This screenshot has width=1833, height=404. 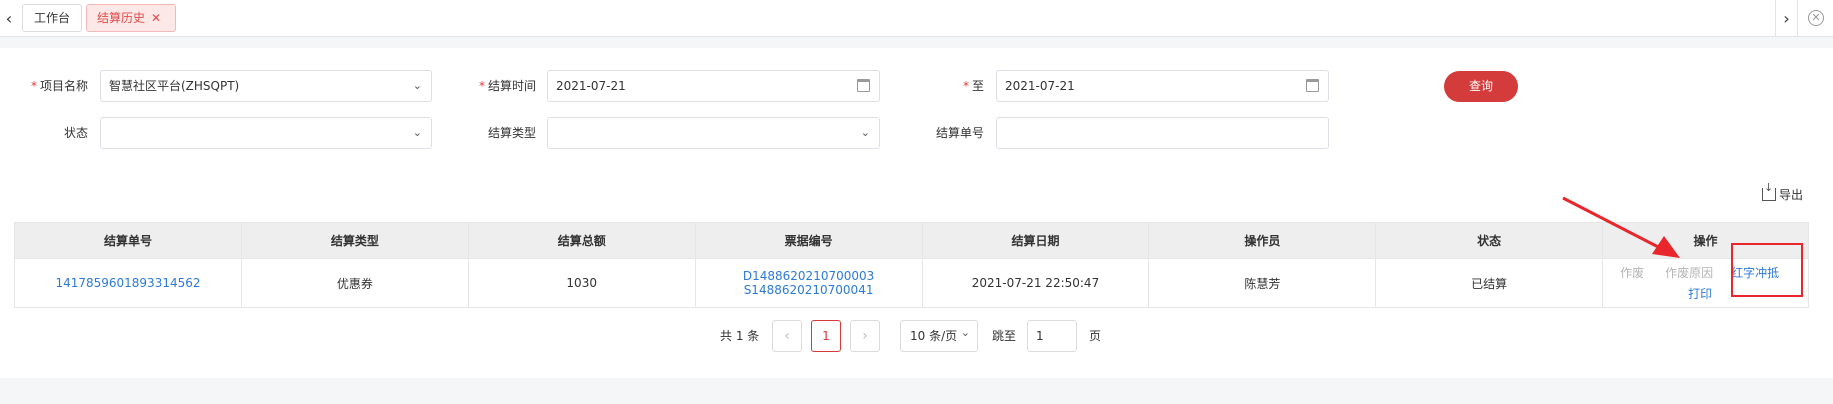 What do you see at coordinates (1481, 86) in the screenshot?
I see `query-button: 查询` at bounding box center [1481, 86].